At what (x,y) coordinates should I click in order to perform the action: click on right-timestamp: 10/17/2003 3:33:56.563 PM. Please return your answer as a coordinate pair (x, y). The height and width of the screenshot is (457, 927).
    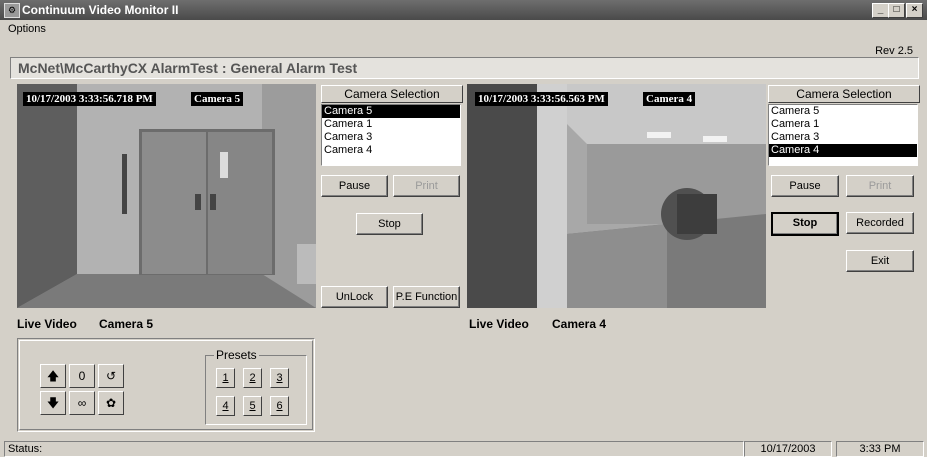
    Looking at the image, I should click on (541, 99).